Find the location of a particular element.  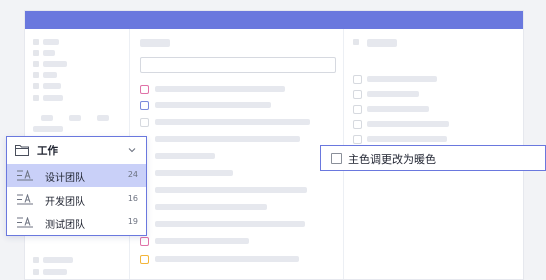

dropdown-item-label: 设计团队 is located at coordinates (65, 178).